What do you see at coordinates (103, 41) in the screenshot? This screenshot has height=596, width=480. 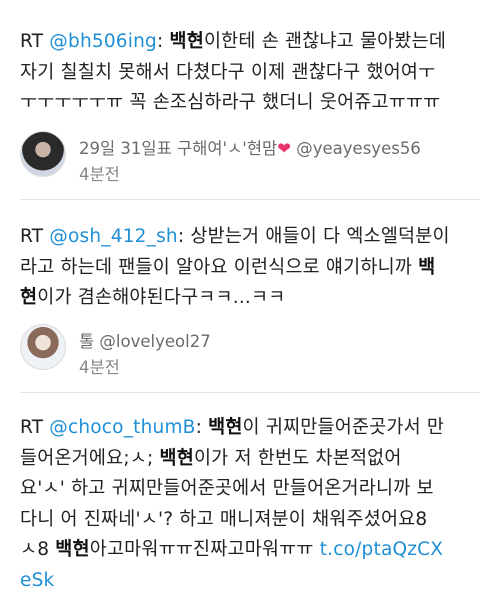 I see `mention-link: @bh506ing` at bounding box center [103, 41].